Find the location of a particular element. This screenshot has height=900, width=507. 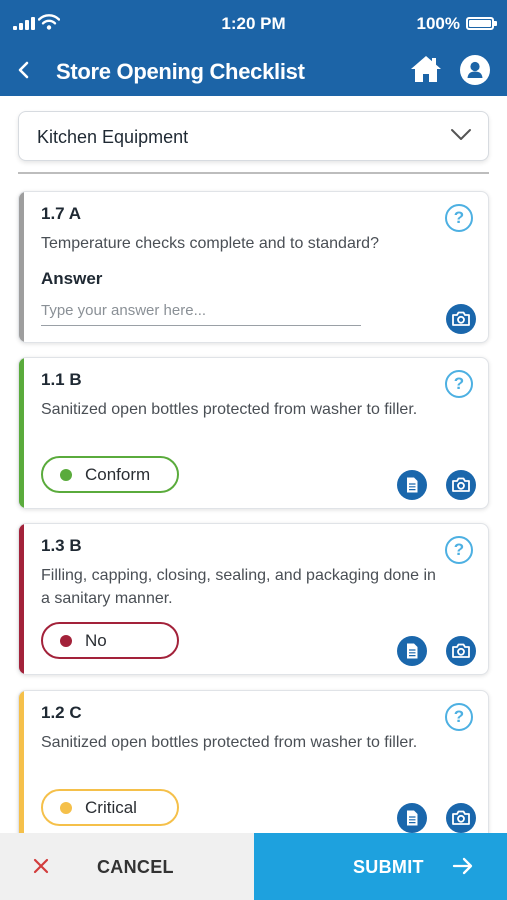

item-code: 1.2 C is located at coordinates (61, 712).